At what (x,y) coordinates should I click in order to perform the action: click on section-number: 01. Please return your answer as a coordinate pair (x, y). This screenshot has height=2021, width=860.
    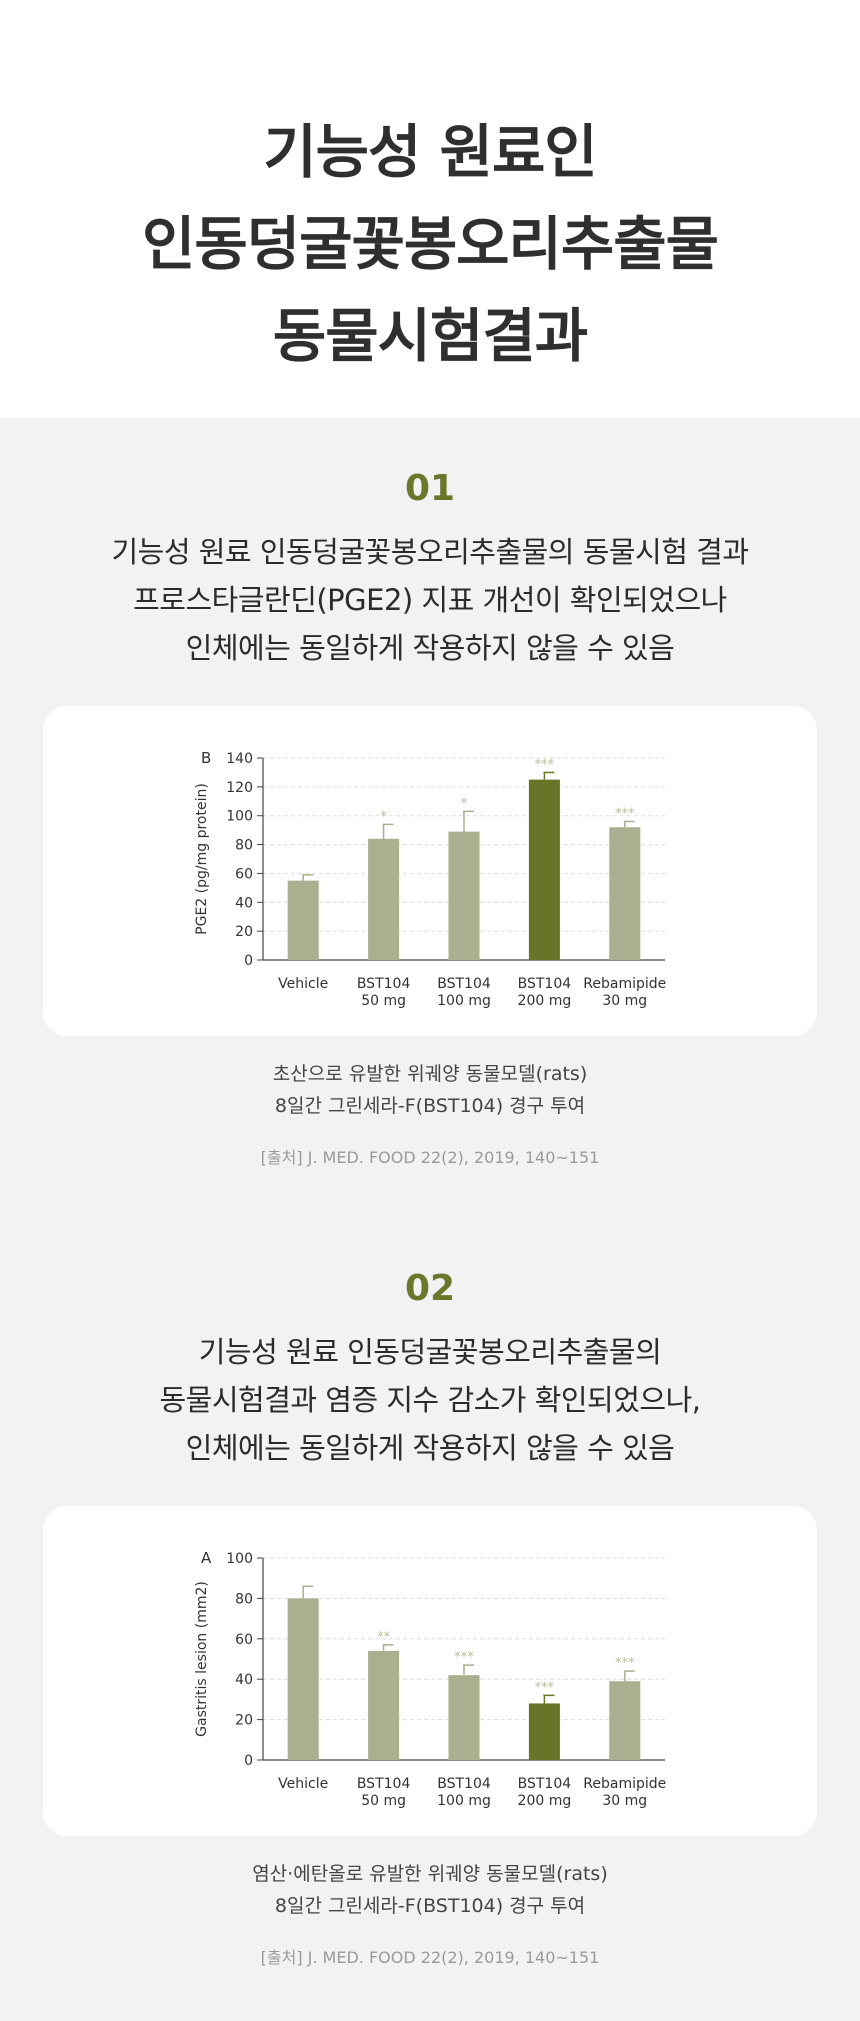
    Looking at the image, I should click on (430, 488).